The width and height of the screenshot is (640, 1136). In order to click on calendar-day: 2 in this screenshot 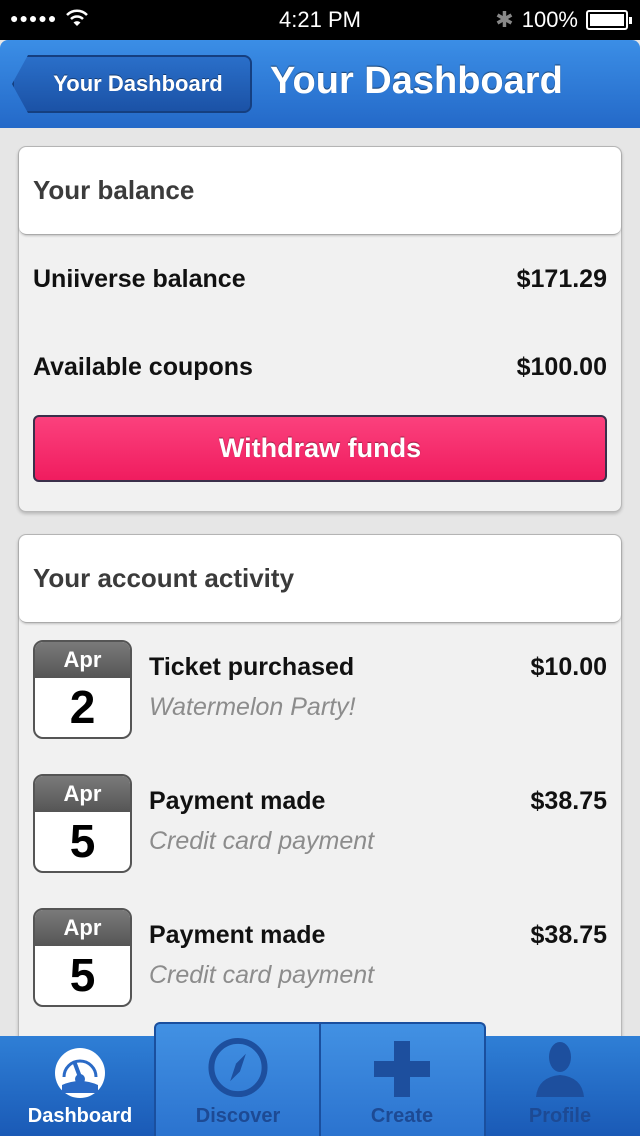, I will do `click(82, 707)`.